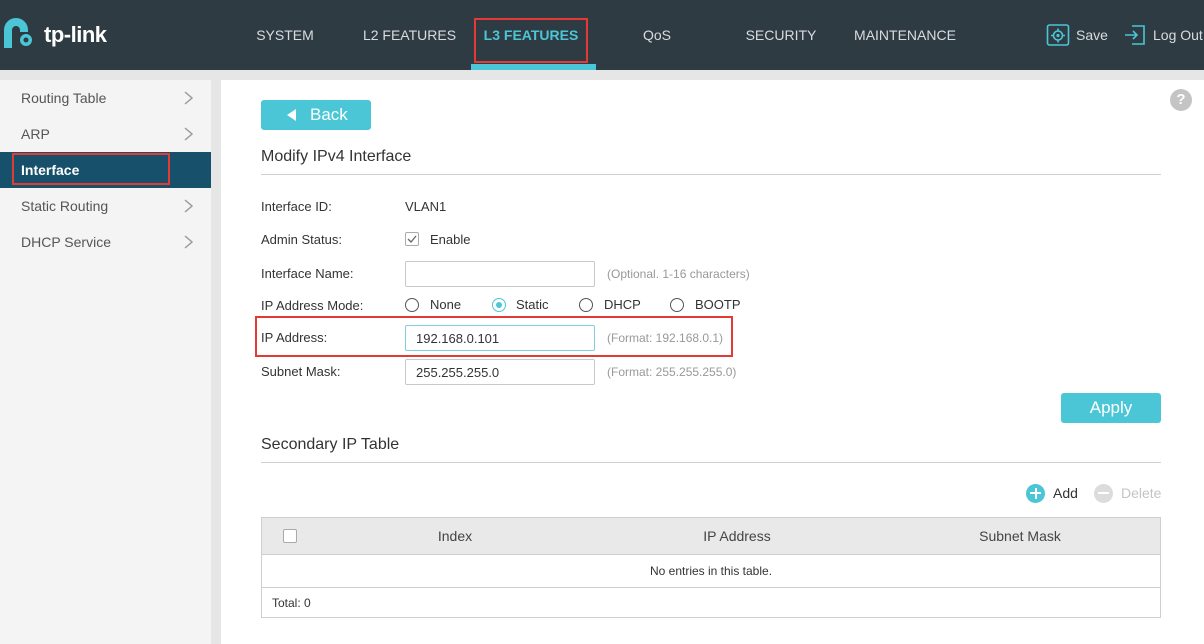 Image resolution: width=1204 pixels, height=644 pixels. What do you see at coordinates (500, 372) in the screenshot?
I see `subnet-mask-input` at bounding box center [500, 372].